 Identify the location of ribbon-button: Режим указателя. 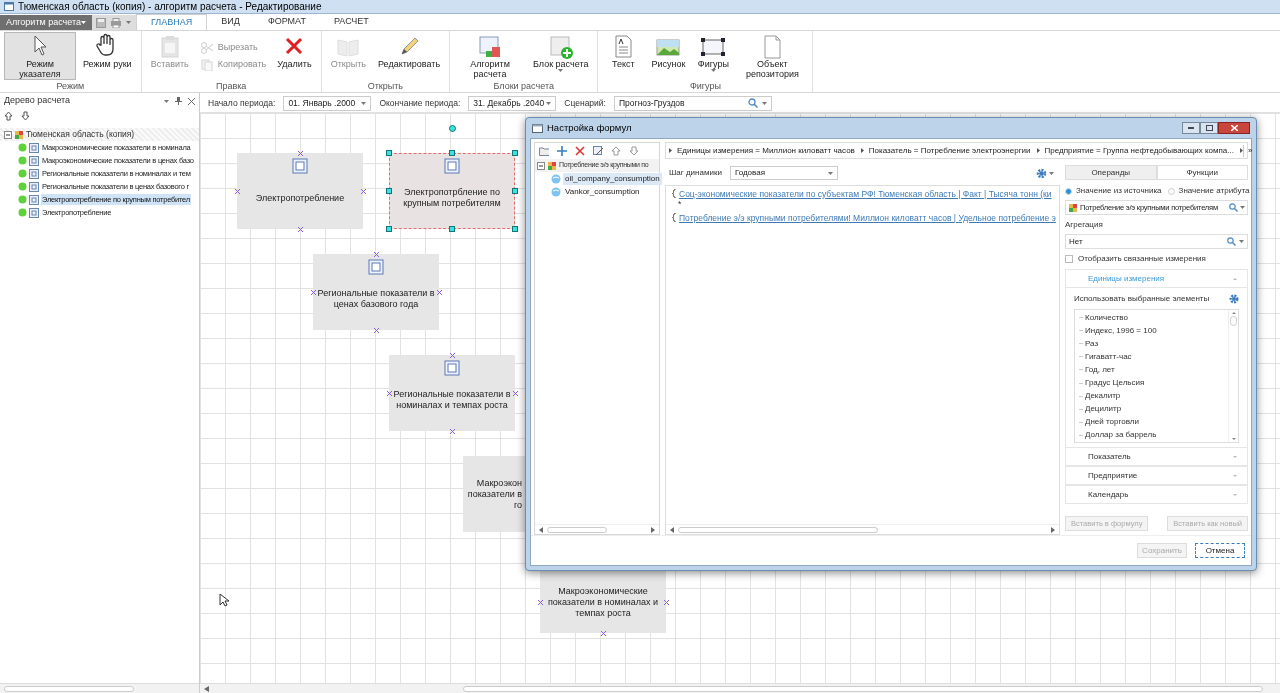
(40, 56).